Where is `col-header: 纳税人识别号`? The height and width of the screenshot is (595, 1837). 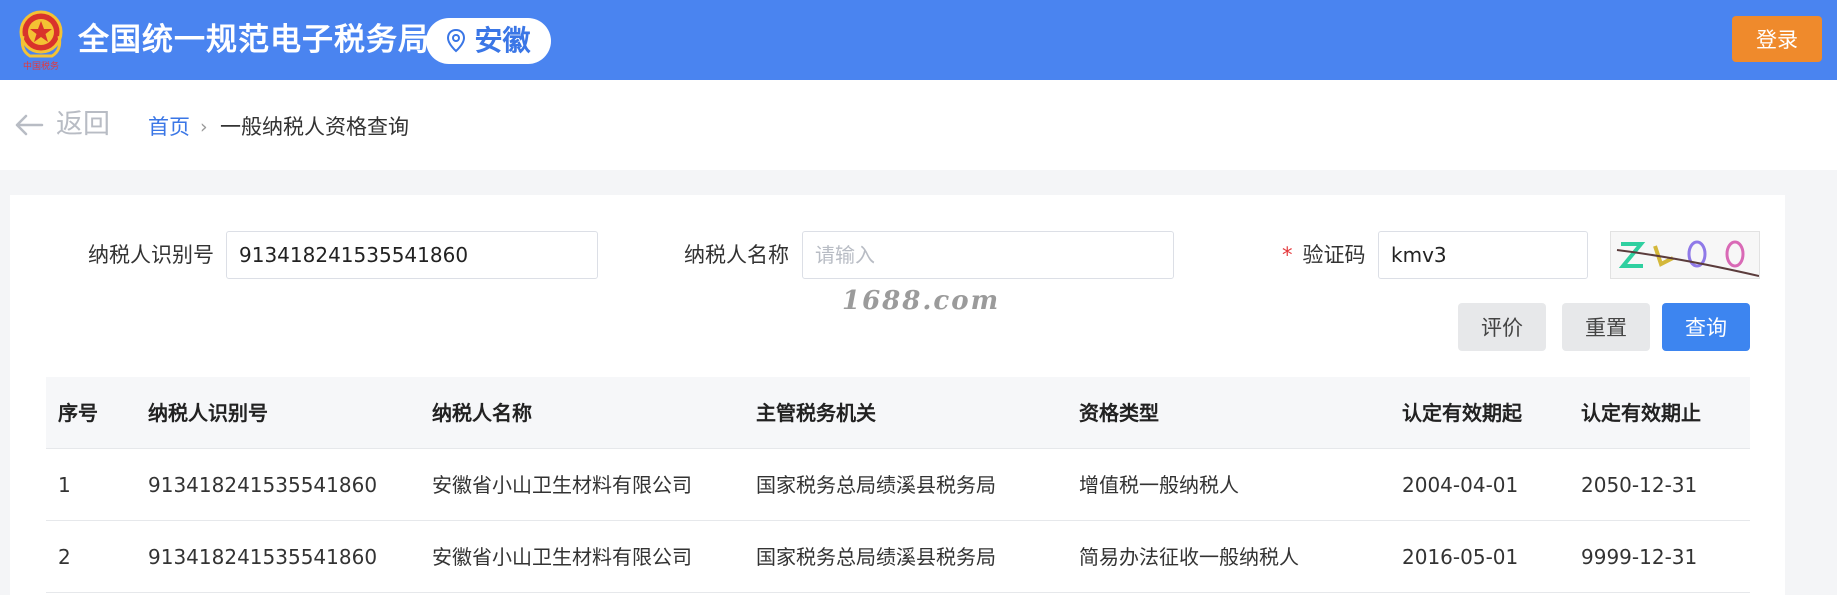
col-header: 纳税人识别号 is located at coordinates (208, 413).